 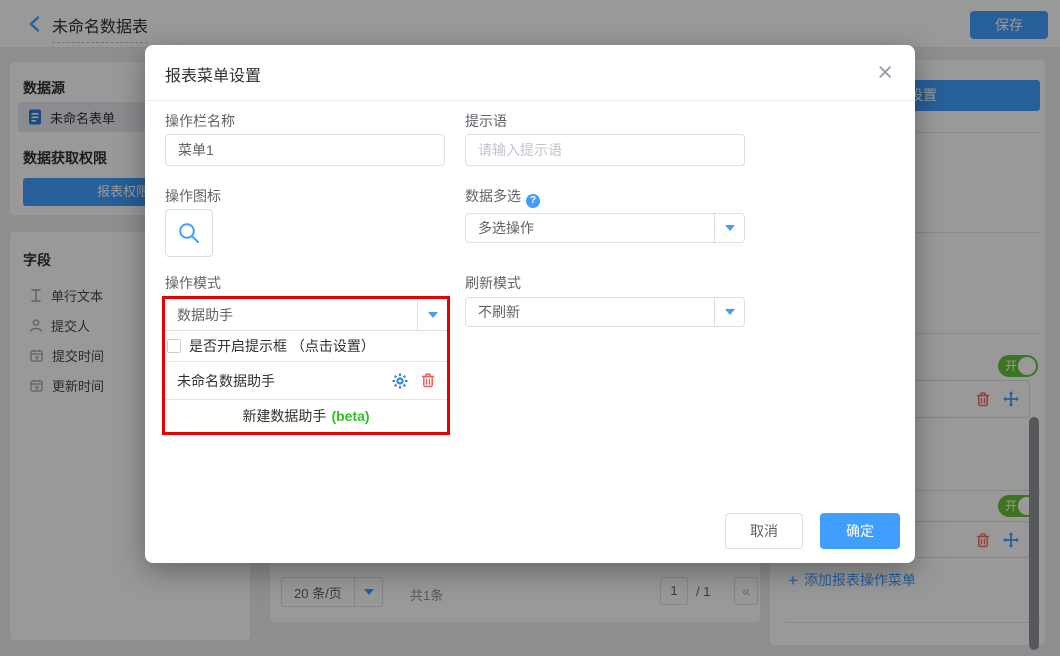 What do you see at coordinates (174, 346) in the screenshot?
I see `enable-tip-checkbox` at bounding box center [174, 346].